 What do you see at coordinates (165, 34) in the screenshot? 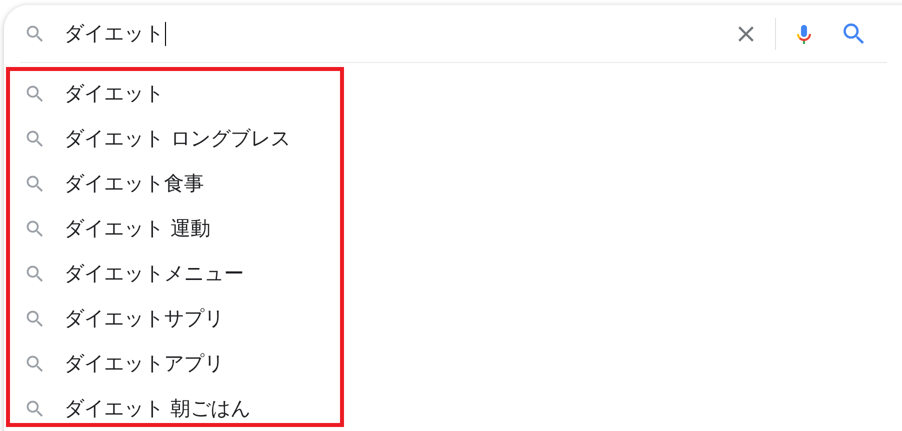
I see `text-cursor` at bounding box center [165, 34].